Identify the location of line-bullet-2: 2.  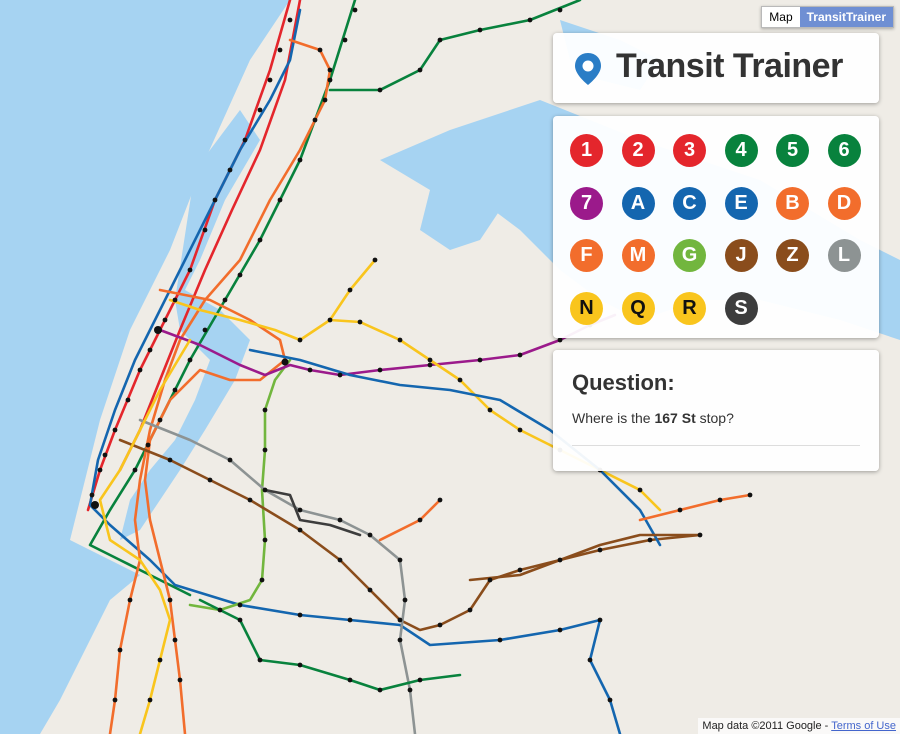
(638, 150).